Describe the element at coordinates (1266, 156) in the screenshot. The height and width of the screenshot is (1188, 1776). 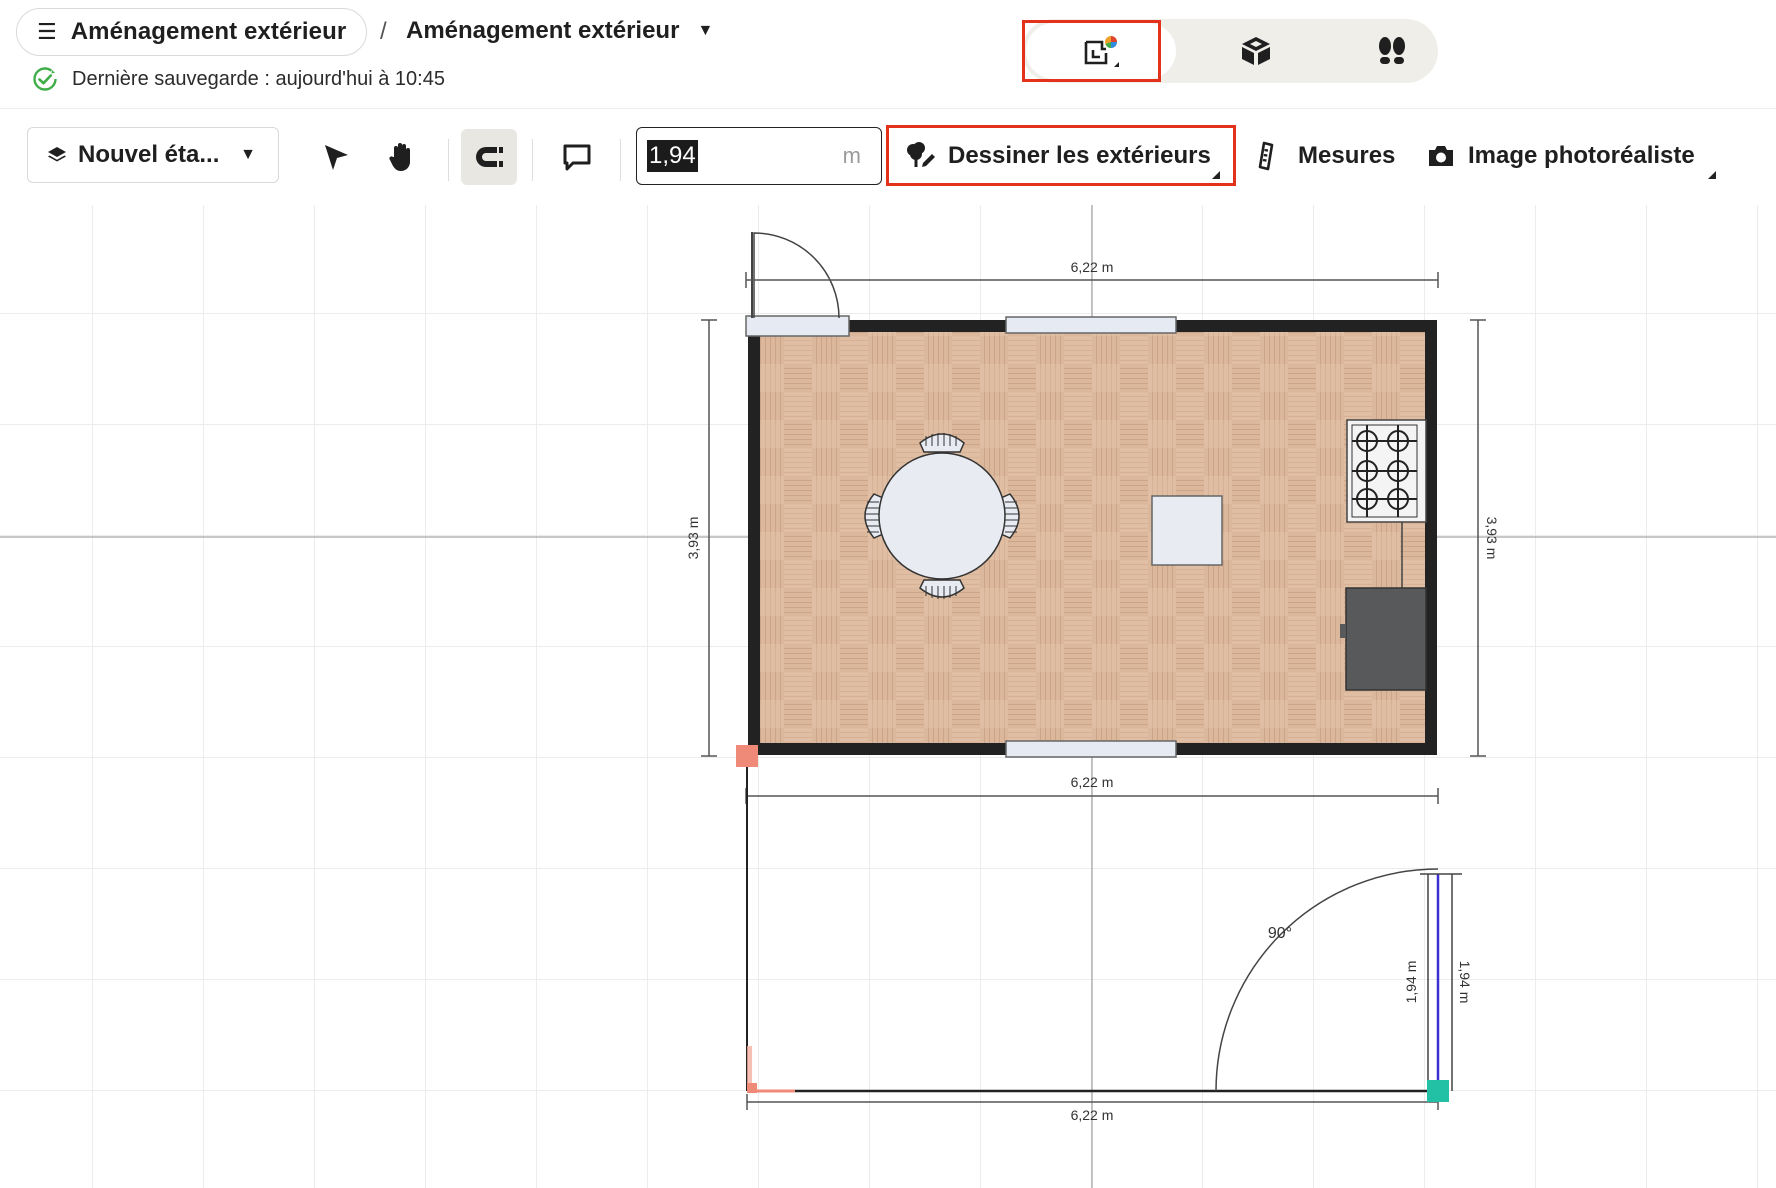
I see `ruler-icon` at that location.